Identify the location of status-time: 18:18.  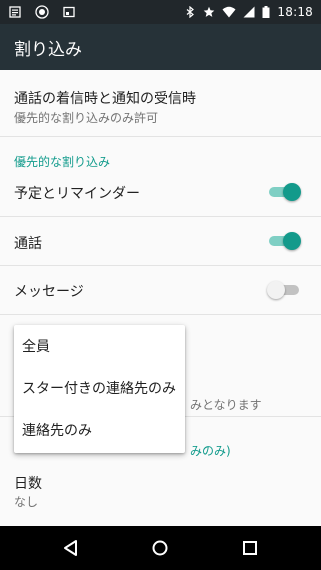
(295, 12).